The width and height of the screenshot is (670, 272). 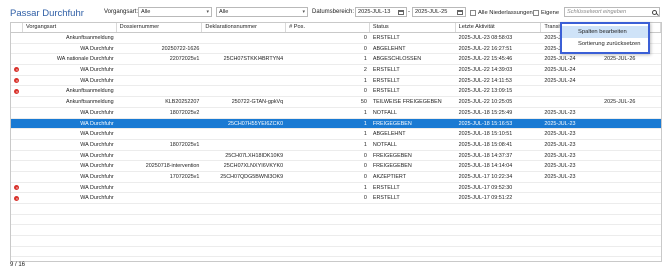 I want to click on row-counter: 9 / 16, so click(x=18, y=265).